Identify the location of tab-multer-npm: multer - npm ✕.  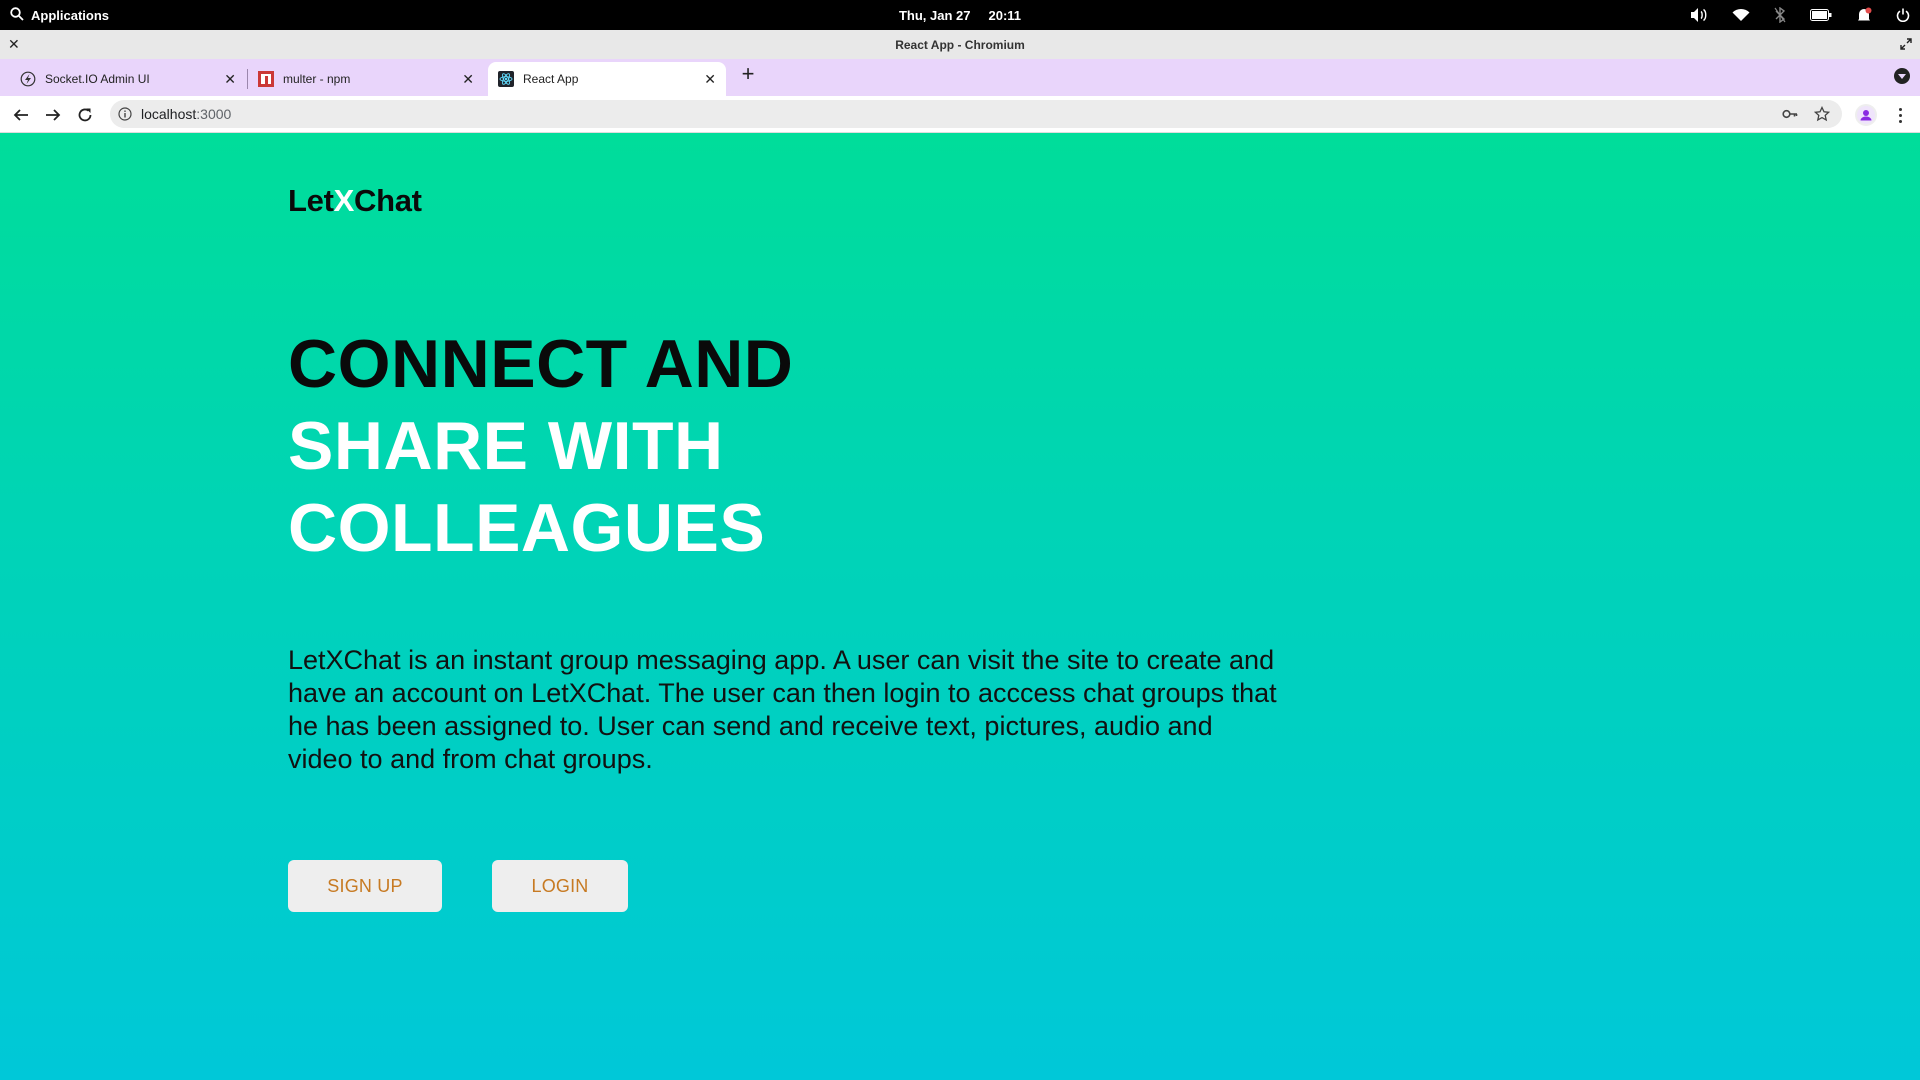
(366, 79).